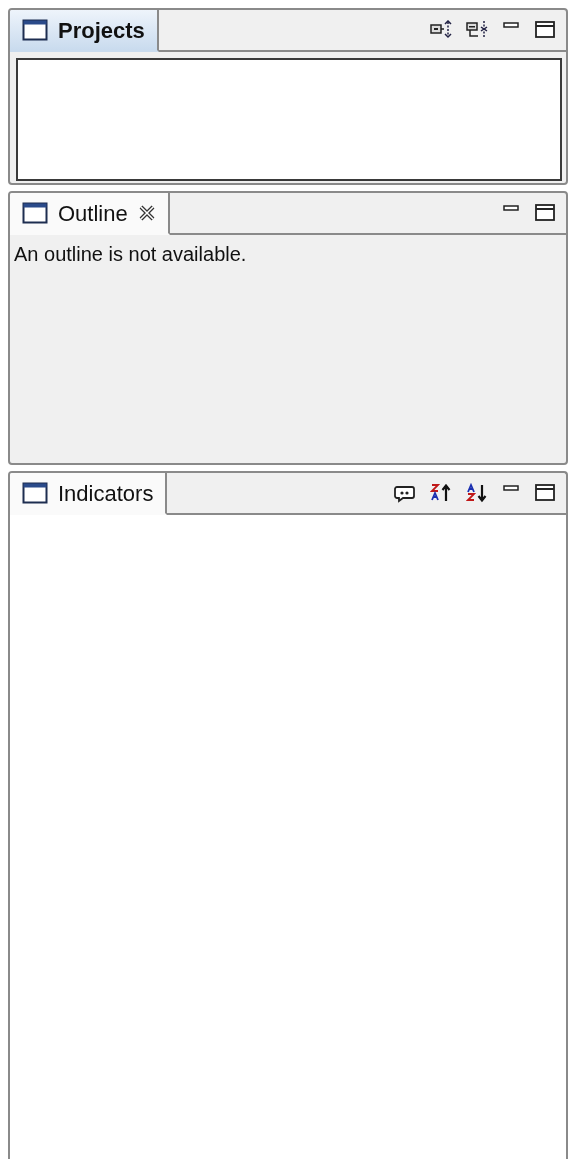 The height and width of the screenshot is (1159, 572). Describe the element at coordinates (477, 493) in the screenshot. I see `sort-ascending-icon` at that location.